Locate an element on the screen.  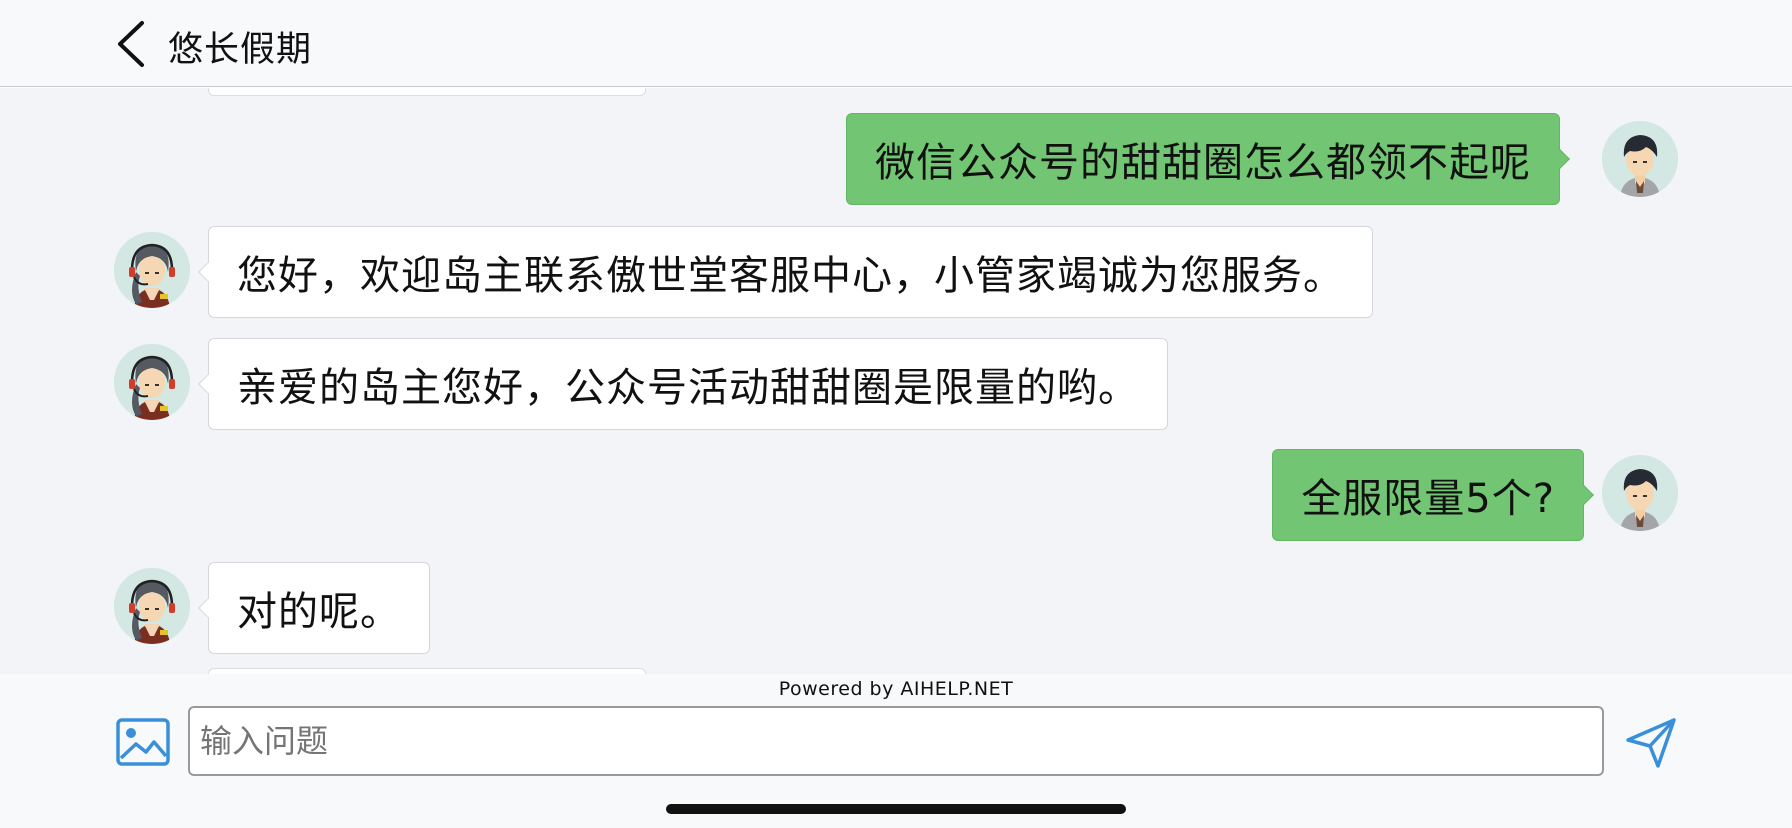
message-text: 亲爱的岛主您好，公众号活动甜甜圈是限量的哟。 is located at coordinates (688, 388).